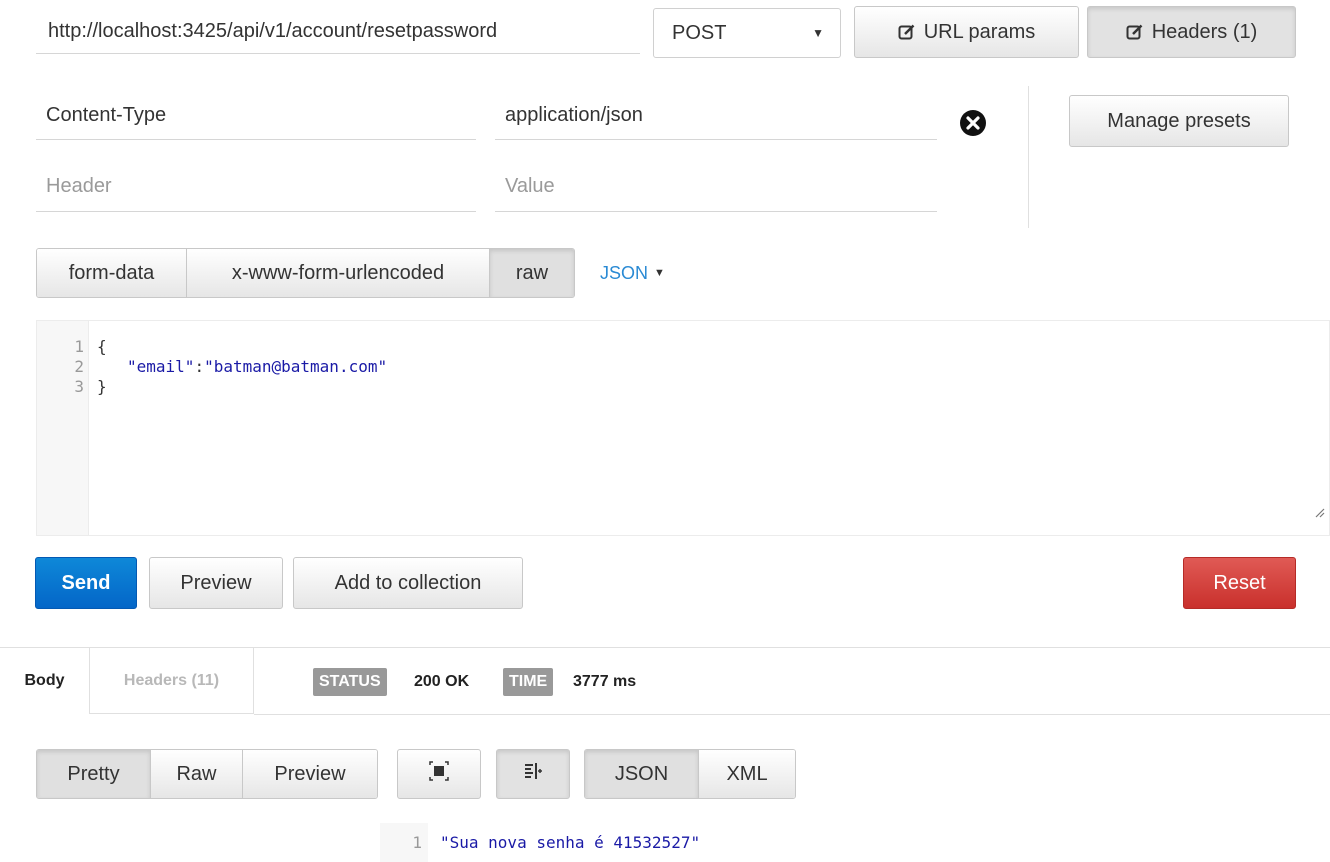  I want to click on time-value: 3777 ms, so click(604, 682).